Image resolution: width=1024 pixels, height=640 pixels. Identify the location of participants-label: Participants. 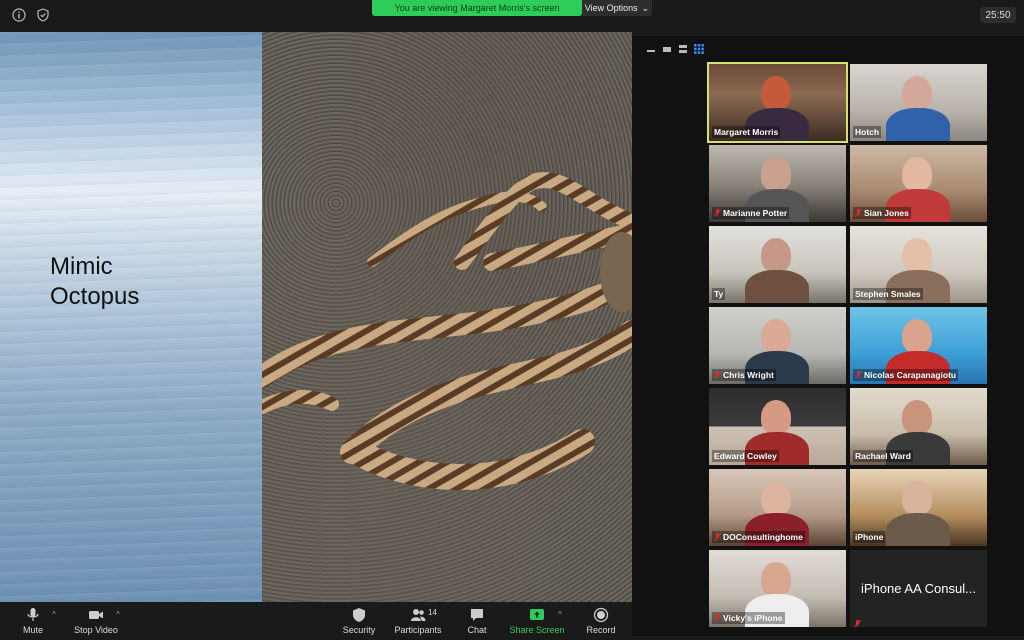
(418, 630).